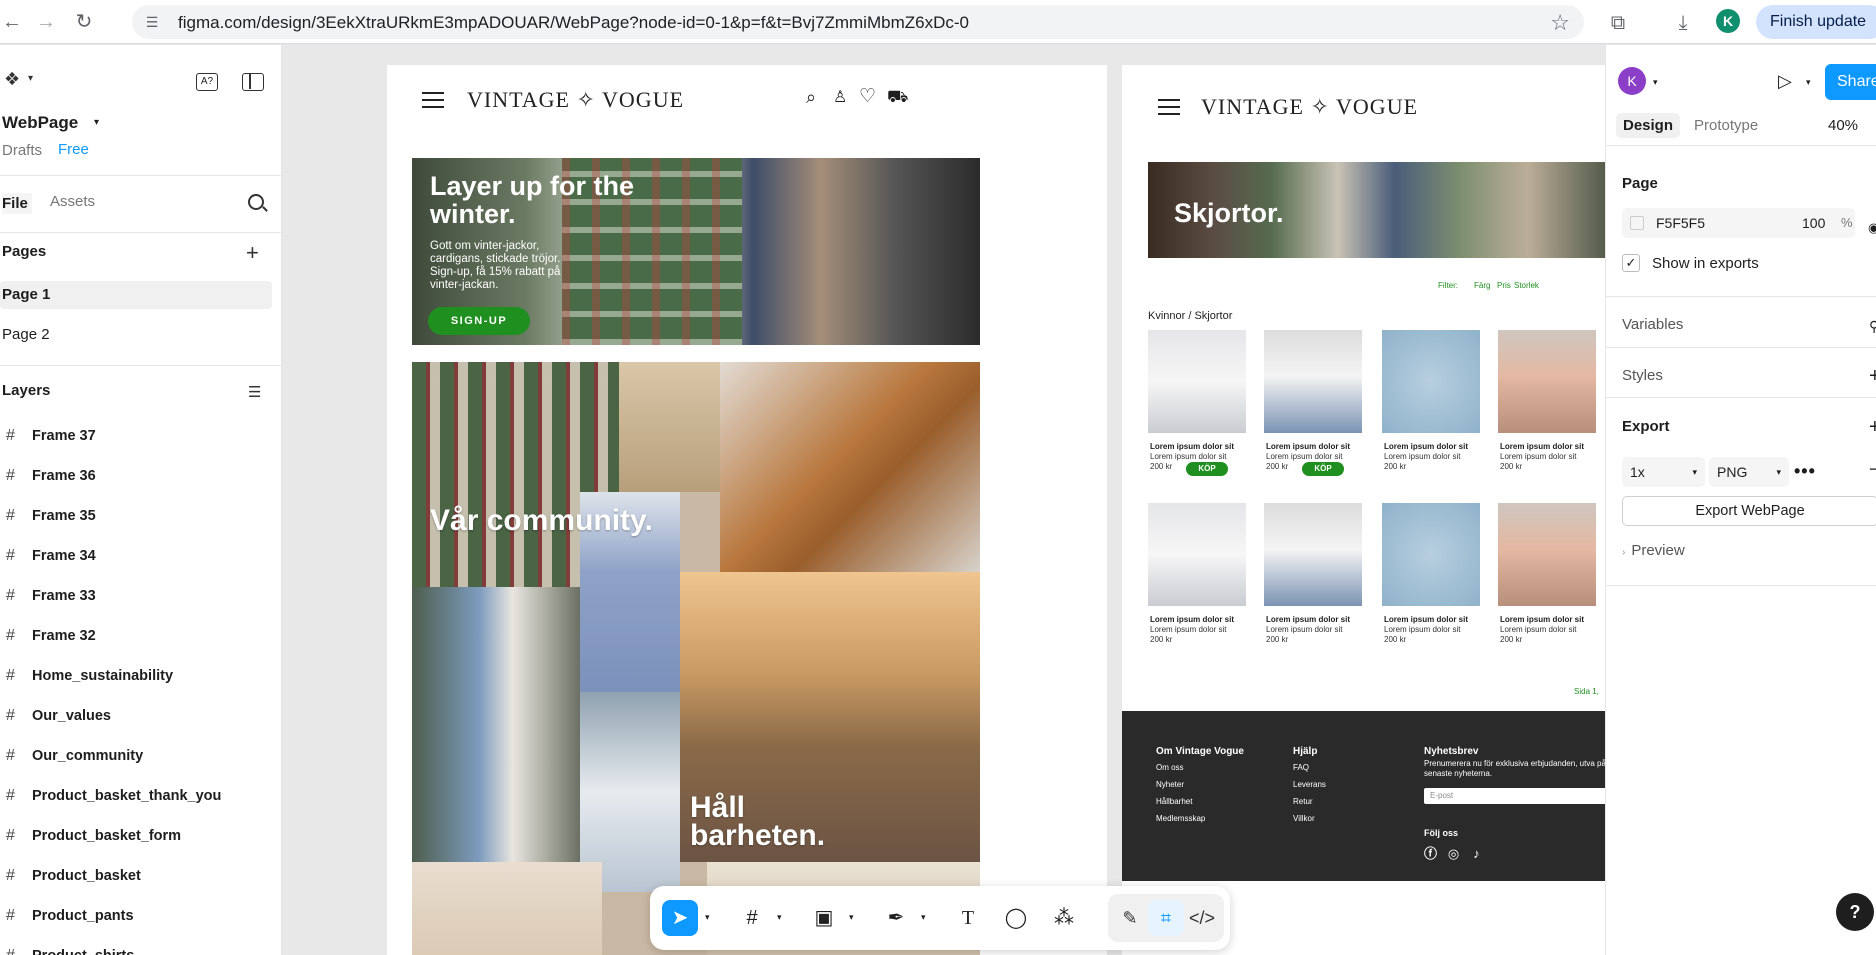  Describe the element at coordinates (824, 918) in the screenshot. I see `image-tool-icon: ▣` at that location.